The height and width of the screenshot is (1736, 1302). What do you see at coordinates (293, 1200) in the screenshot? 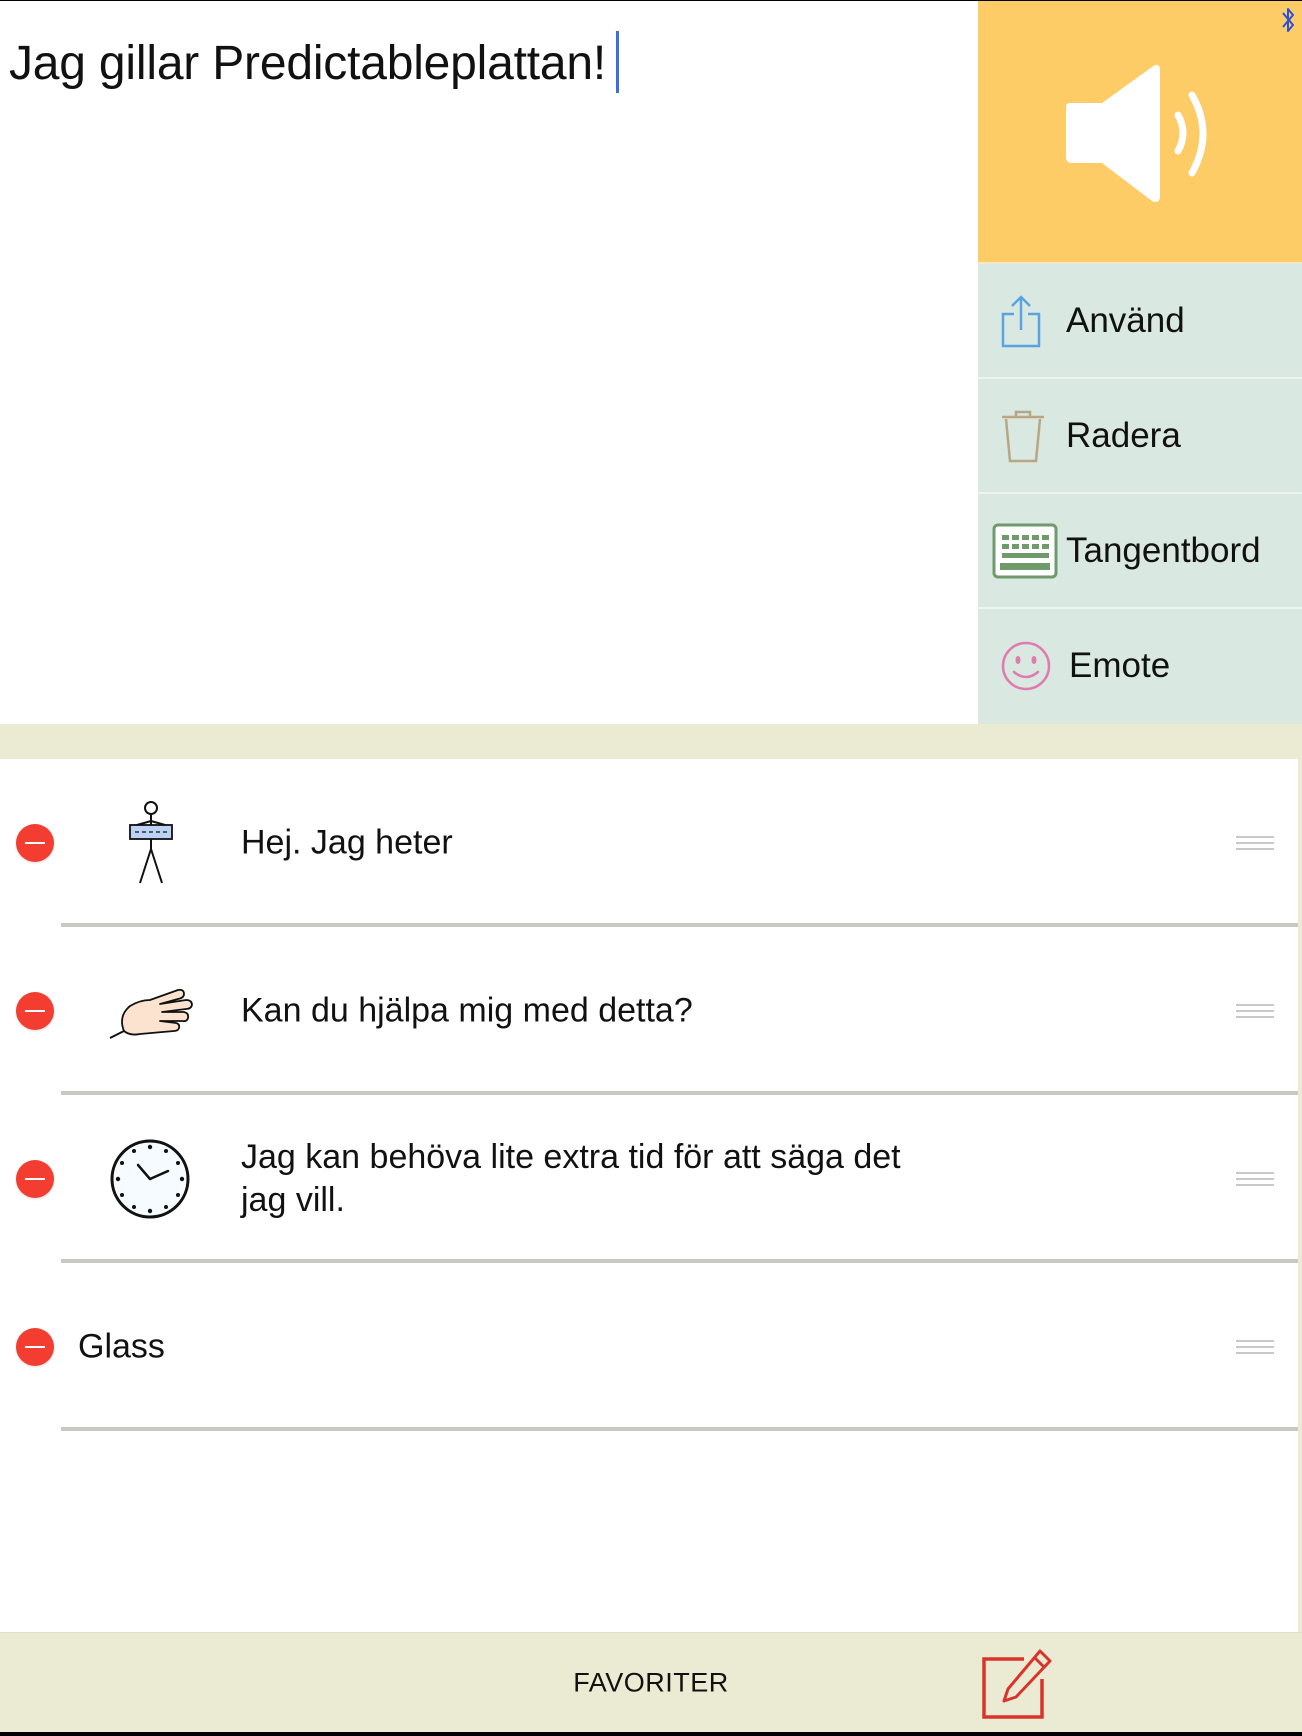
I see `item-text-line: jag vill.` at bounding box center [293, 1200].